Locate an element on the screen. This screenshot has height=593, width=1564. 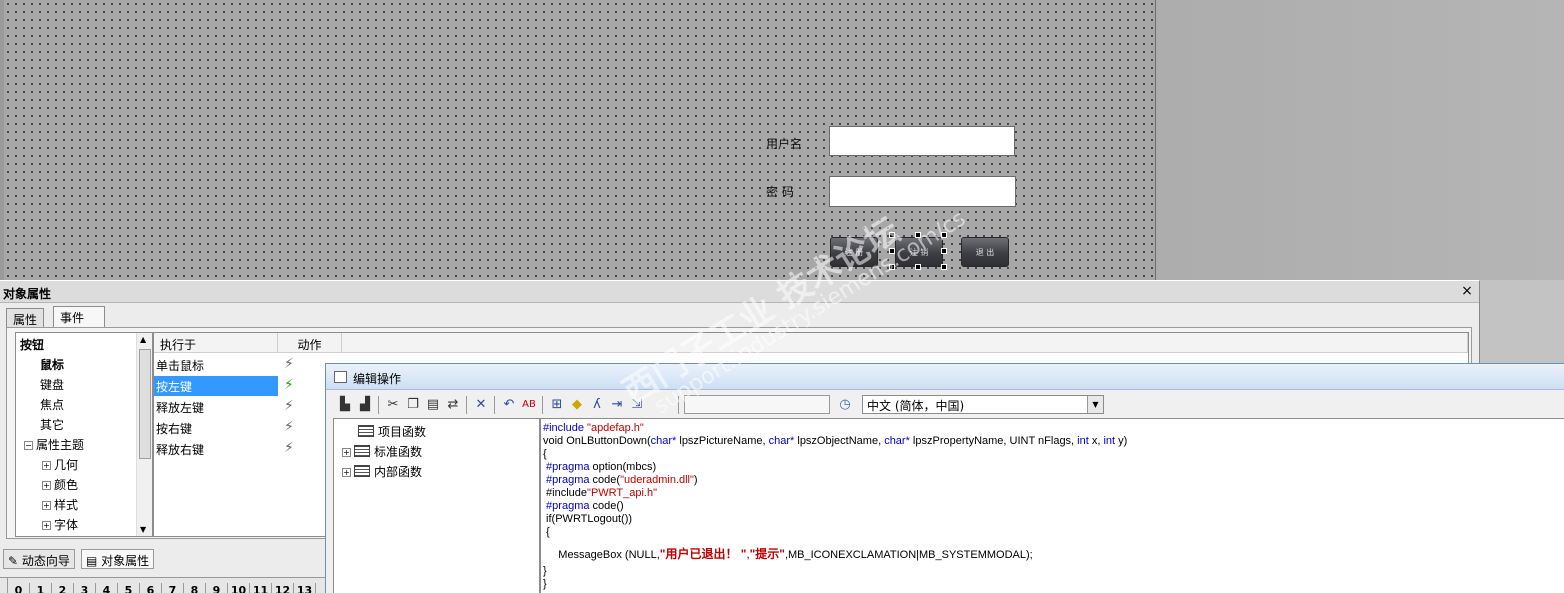
replace-icon: ⇄ is located at coordinates (453, 405).